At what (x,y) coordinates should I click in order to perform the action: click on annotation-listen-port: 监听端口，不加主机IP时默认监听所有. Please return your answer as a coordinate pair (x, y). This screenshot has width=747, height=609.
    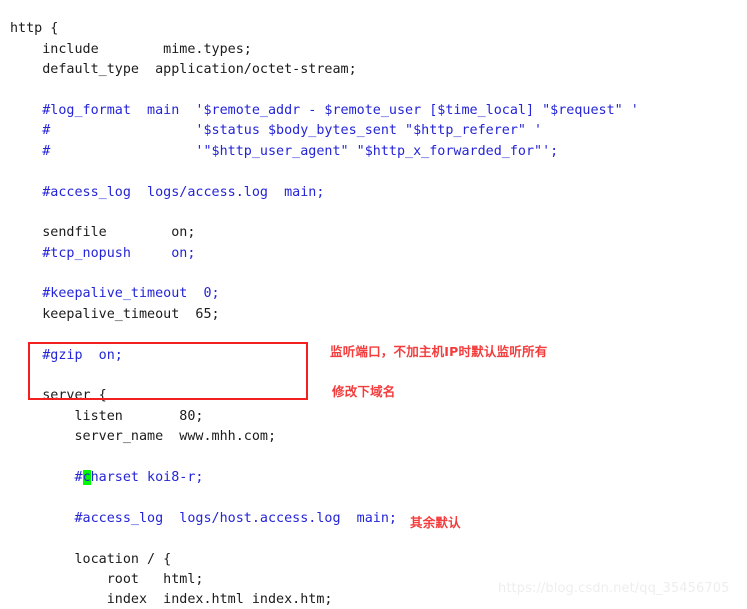
    Looking at the image, I should click on (439, 351).